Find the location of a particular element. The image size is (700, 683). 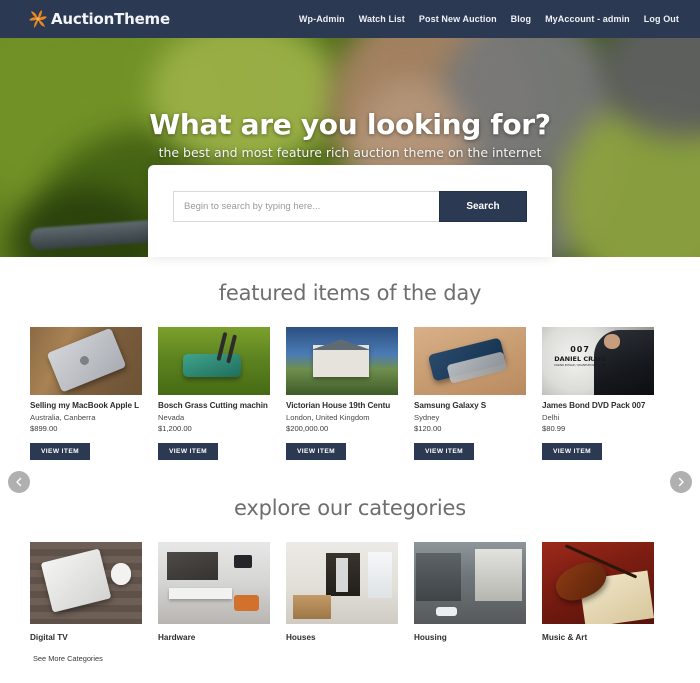

item-price: $120.00 is located at coordinates (428, 428).